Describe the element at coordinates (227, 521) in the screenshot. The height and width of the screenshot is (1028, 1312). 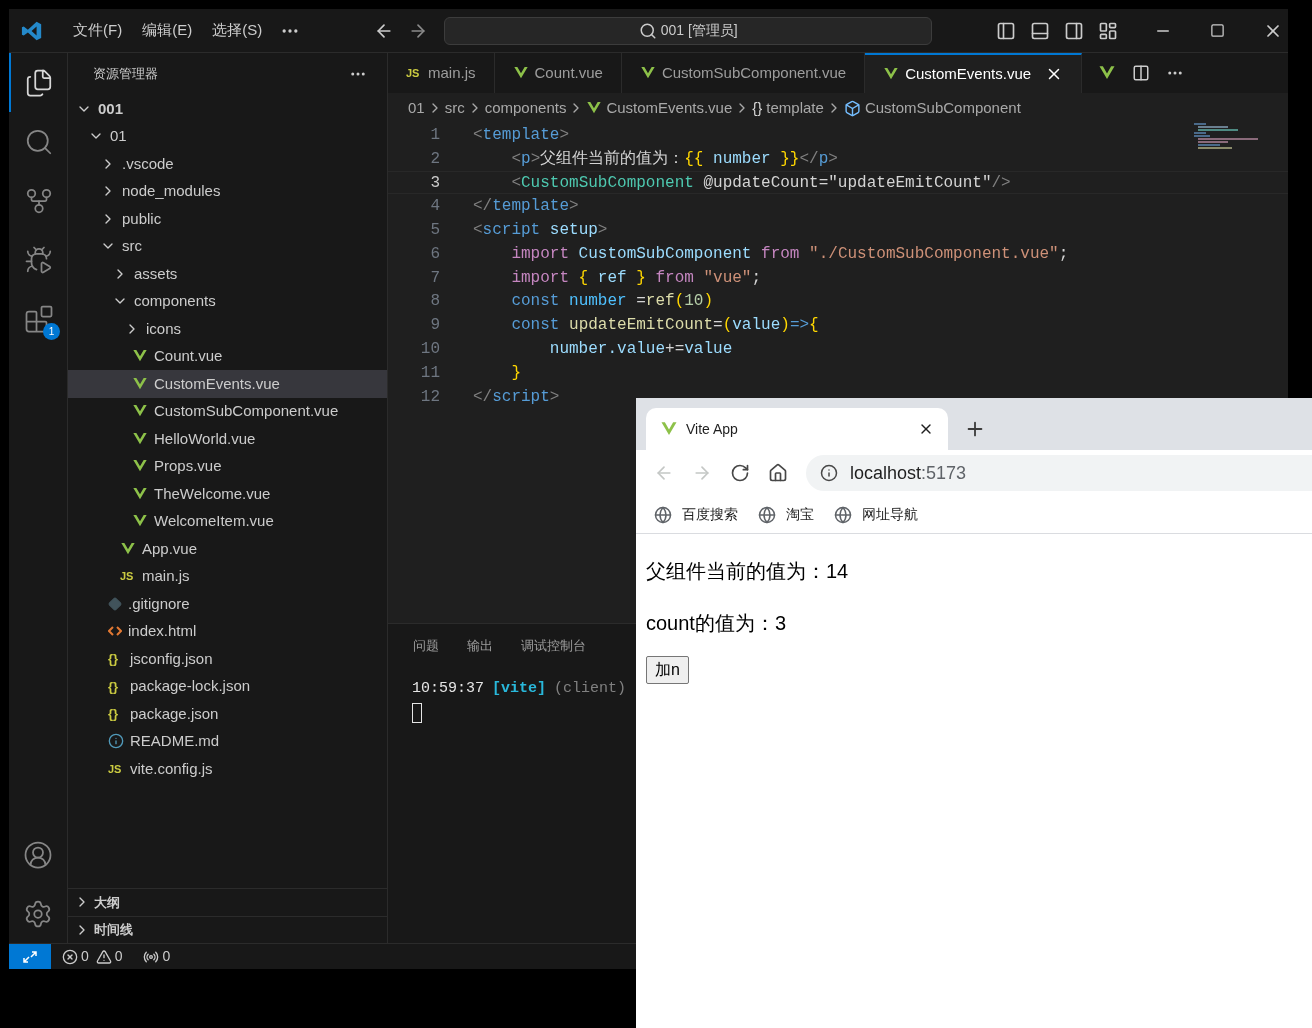
I see `tree-item: WelcomeItem.vue` at that location.